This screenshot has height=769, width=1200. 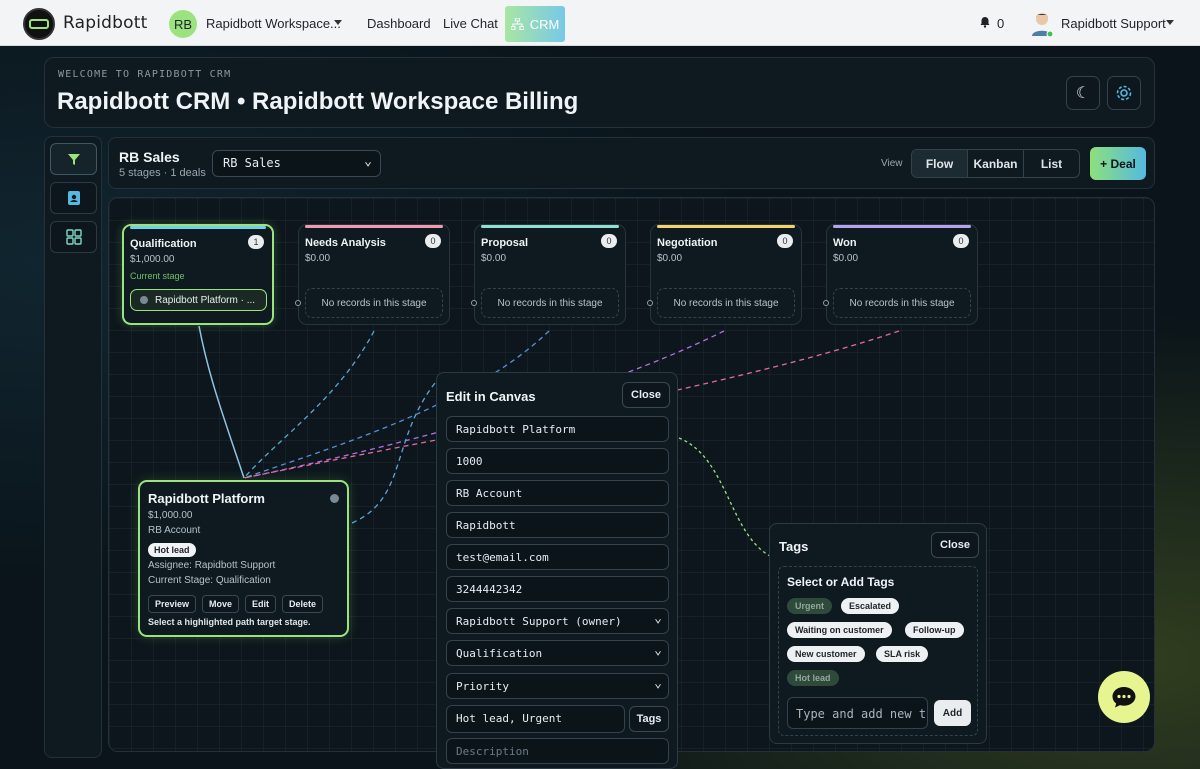 What do you see at coordinates (209, 580) in the screenshot?
I see `deal-current-stage: Current Stage: Qualification` at bounding box center [209, 580].